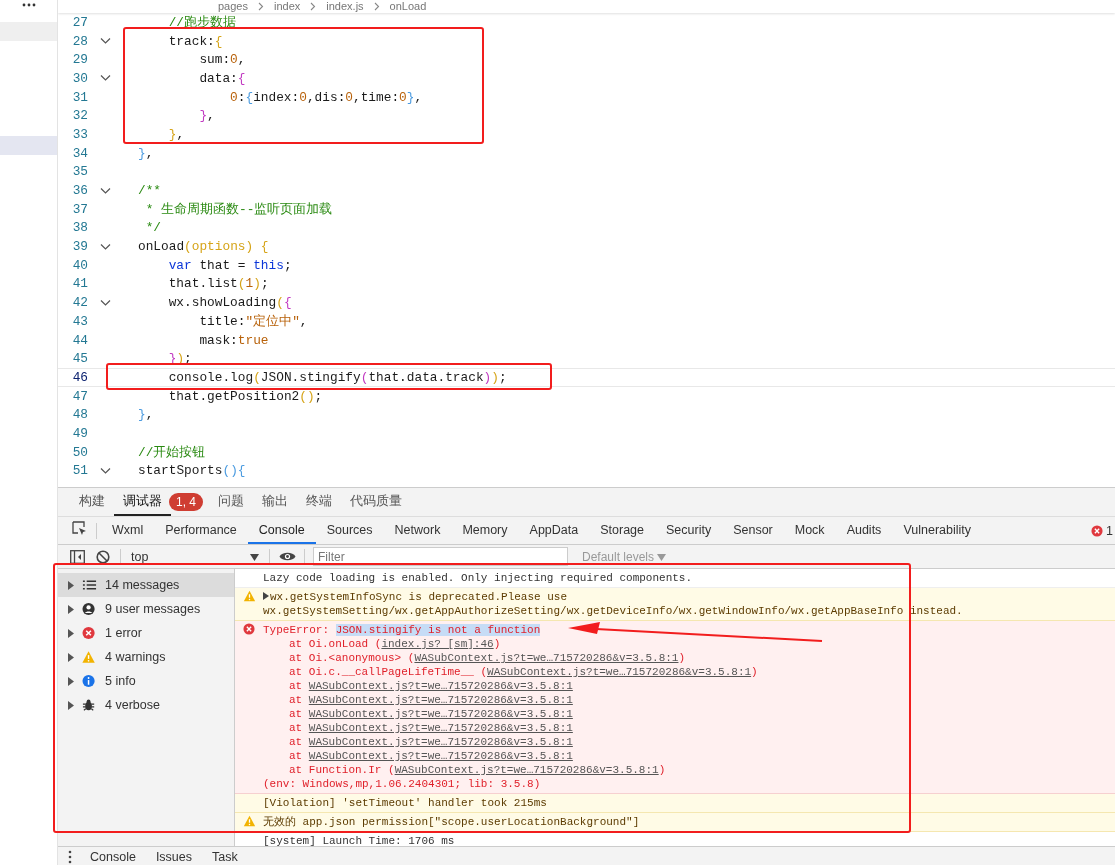 This screenshot has width=1115, height=865. I want to click on code-line: that.list(1);, so click(218, 284).